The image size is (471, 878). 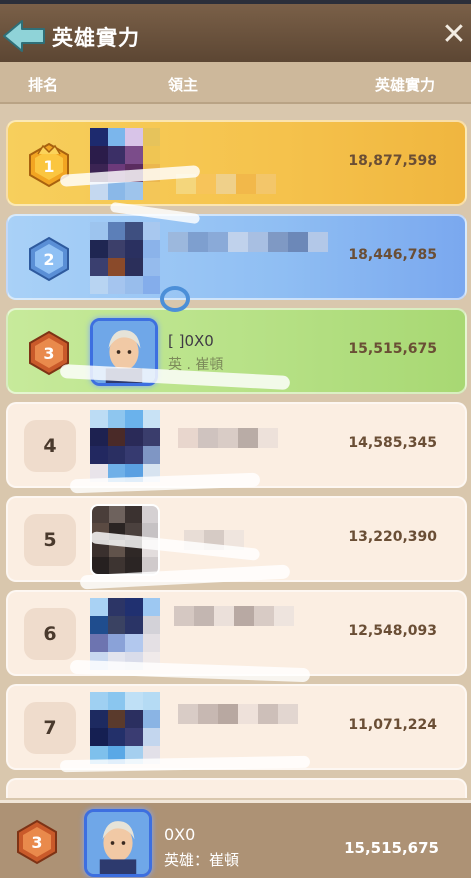 I want to click on power-value: 14,585,345, so click(x=392, y=443).